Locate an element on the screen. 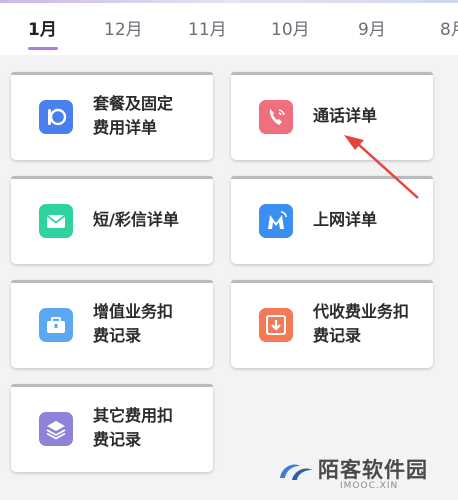 The width and height of the screenshot is (458, 500). watermark-title: 陌客软件园 is located at coordinates (373, 469).